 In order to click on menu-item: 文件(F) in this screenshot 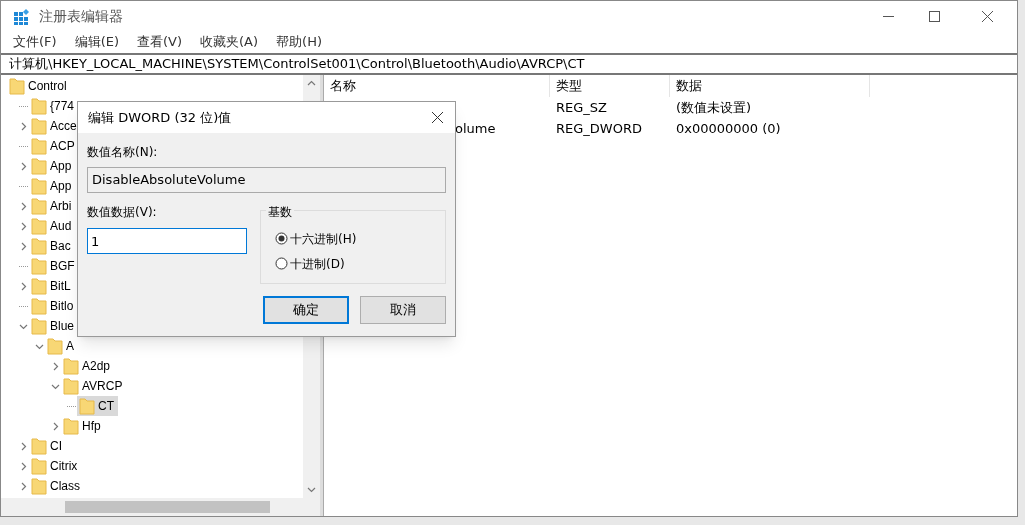, I will do `click(35, 42)`.